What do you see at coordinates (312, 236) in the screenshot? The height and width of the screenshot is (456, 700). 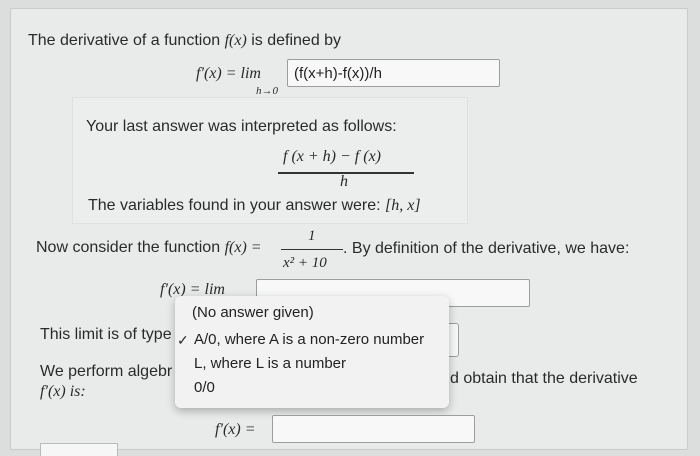 I see `consider-numerator: 1` at bounding box center [312, 236].